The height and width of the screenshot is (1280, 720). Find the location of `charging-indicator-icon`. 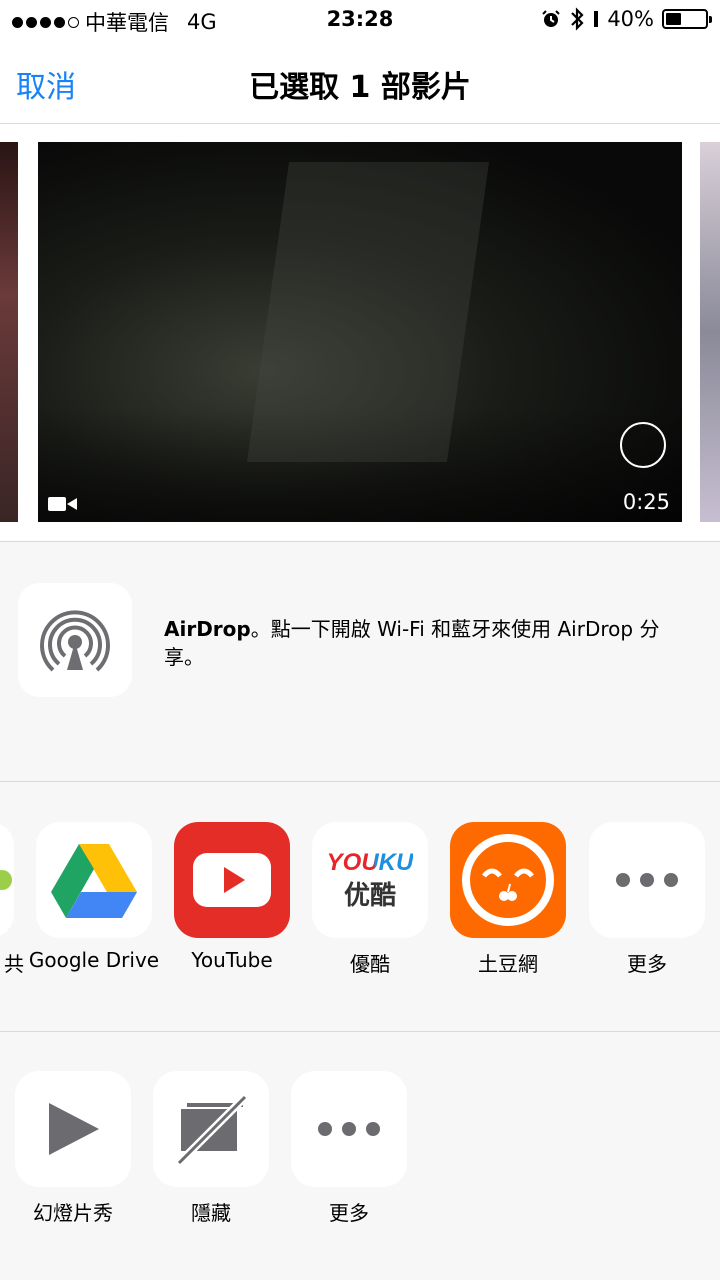

charging-indicator-icon is located at coordinates (596, 19).